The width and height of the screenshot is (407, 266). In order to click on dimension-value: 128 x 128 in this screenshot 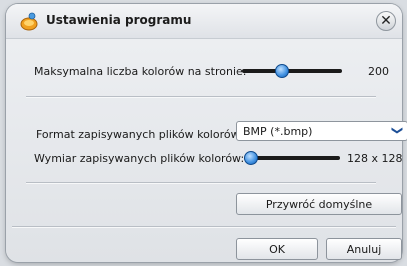, I will do `click(375, 158)`.